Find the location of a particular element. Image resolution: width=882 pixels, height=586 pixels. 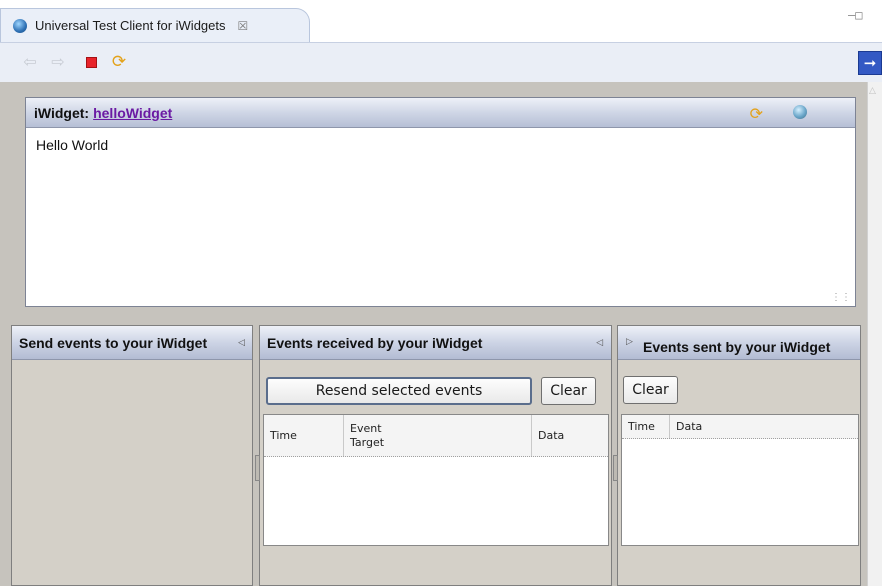

events-received-header: Events received by your iWidget ◁ is located at coordinates (435, 343).